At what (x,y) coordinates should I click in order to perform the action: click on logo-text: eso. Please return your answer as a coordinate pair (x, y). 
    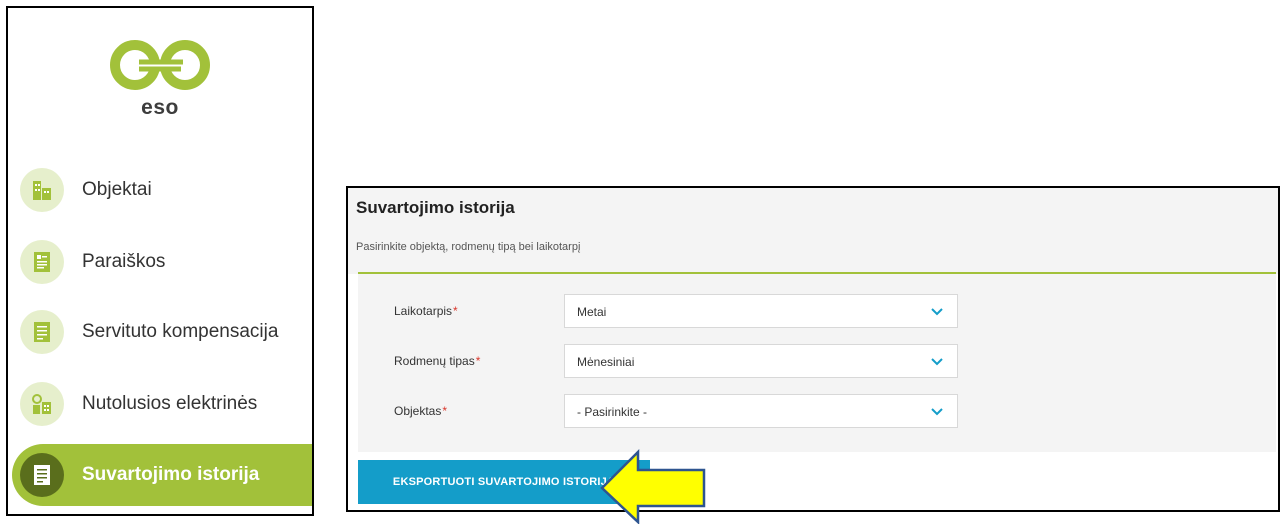
    Looking at the image, I should click on (160, 107).